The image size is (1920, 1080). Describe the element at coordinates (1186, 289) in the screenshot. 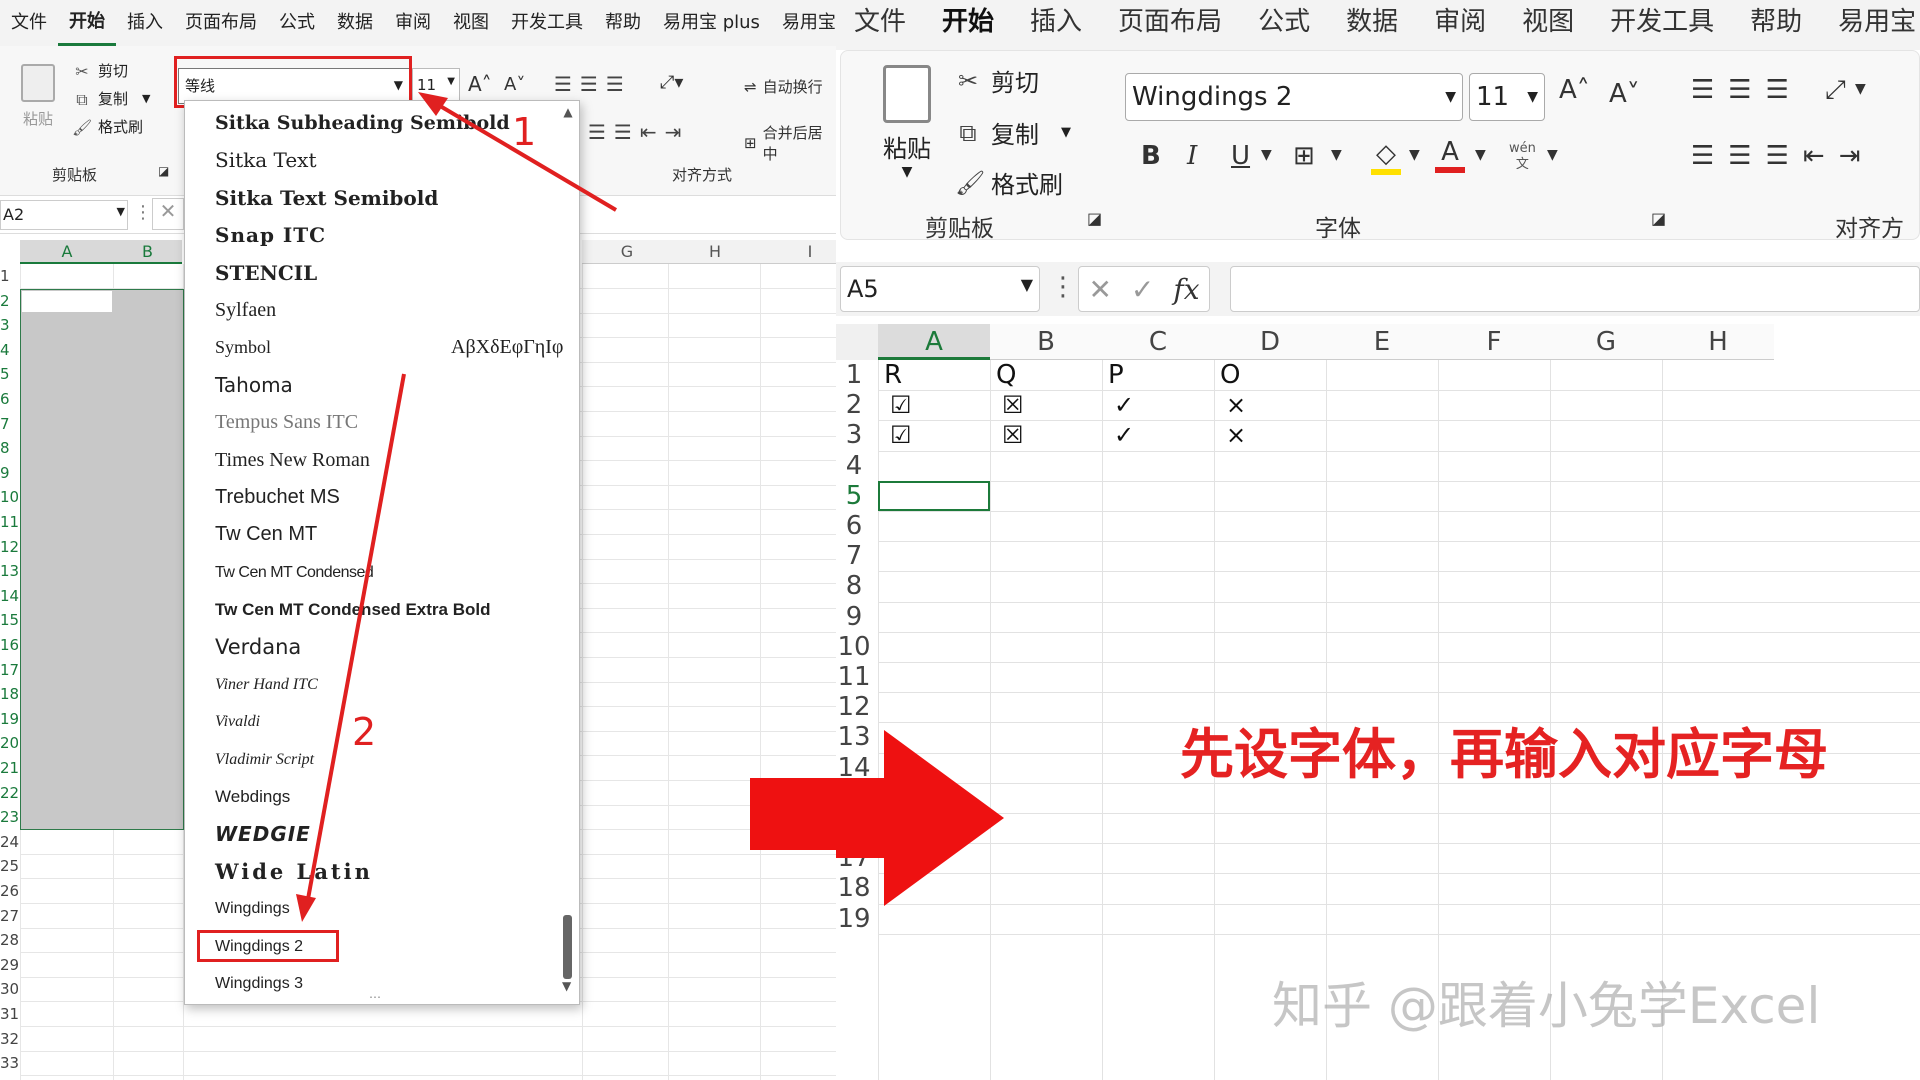

I see `insert-function-icon: fx` at that location.